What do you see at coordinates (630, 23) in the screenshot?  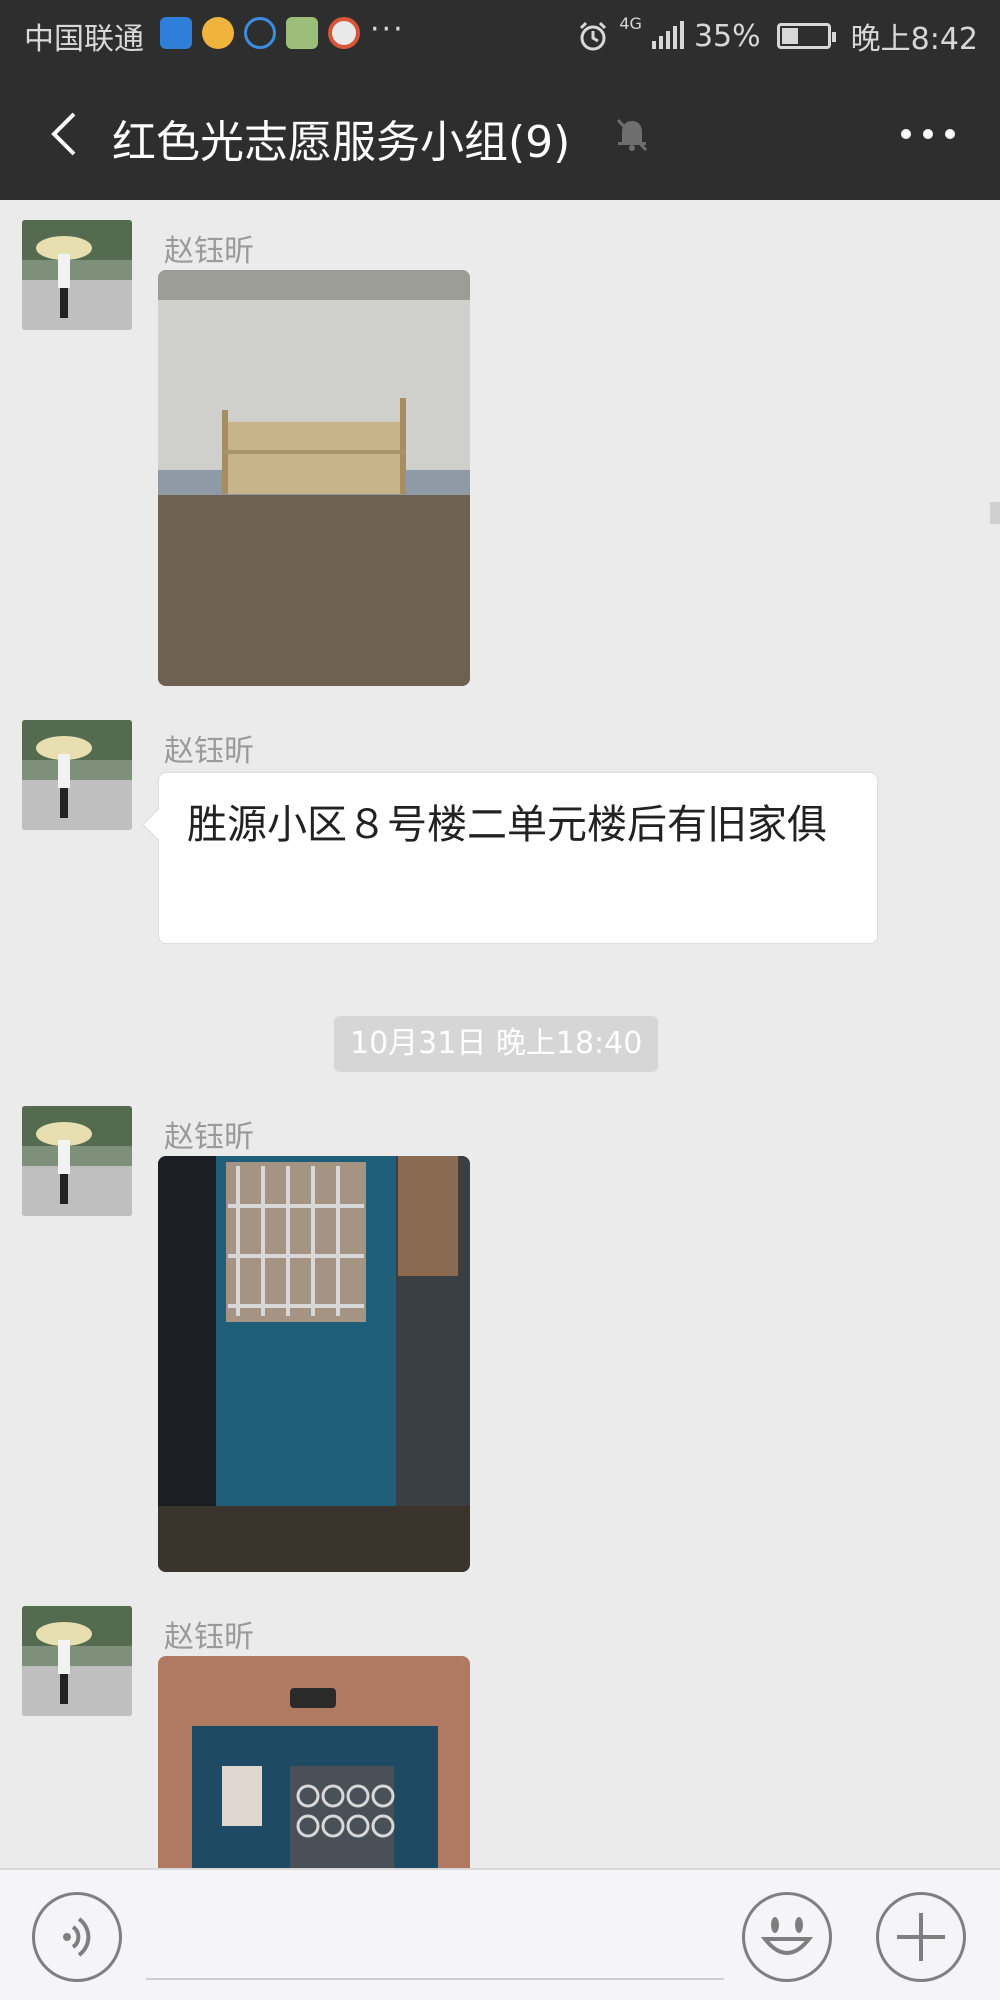 I see `network-type: 4G` at bounding box center [630, 23].